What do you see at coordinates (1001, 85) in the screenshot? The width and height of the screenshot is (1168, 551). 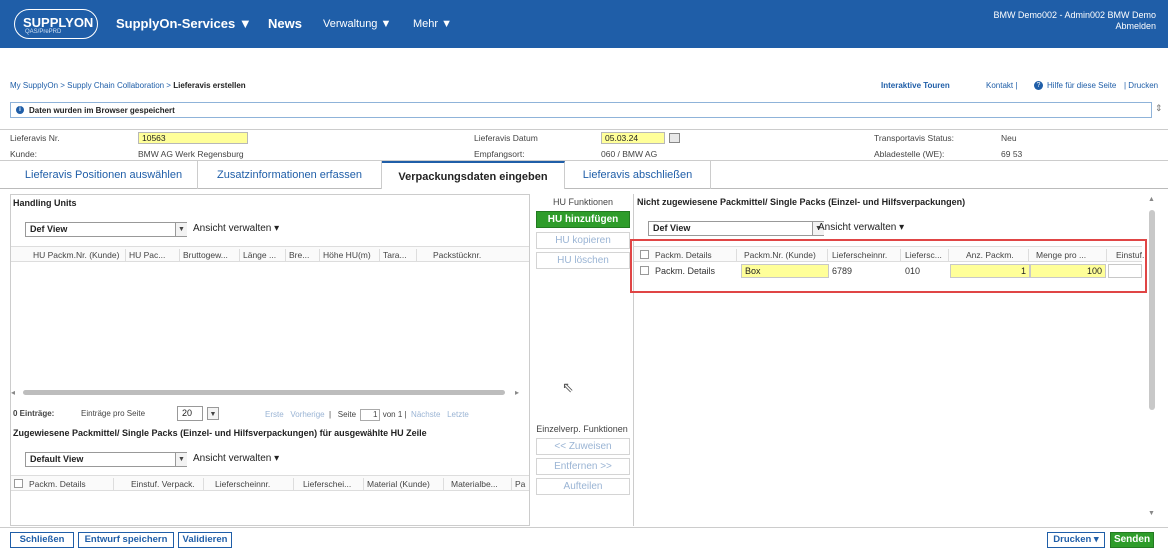 I see `contact-link: Kontakt |` at bounding box center [1001, 85].